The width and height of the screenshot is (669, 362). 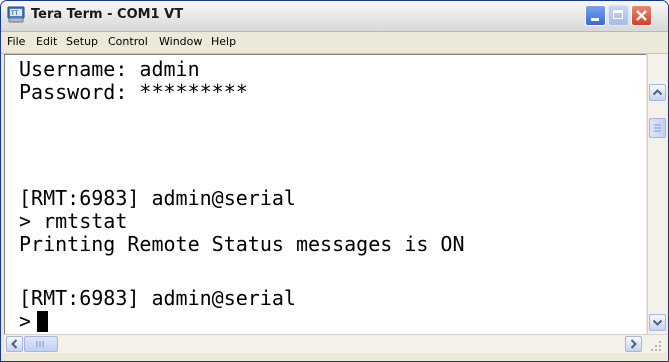 I want to click on terminal-line: Password: *********, so click(x=133, y=92).